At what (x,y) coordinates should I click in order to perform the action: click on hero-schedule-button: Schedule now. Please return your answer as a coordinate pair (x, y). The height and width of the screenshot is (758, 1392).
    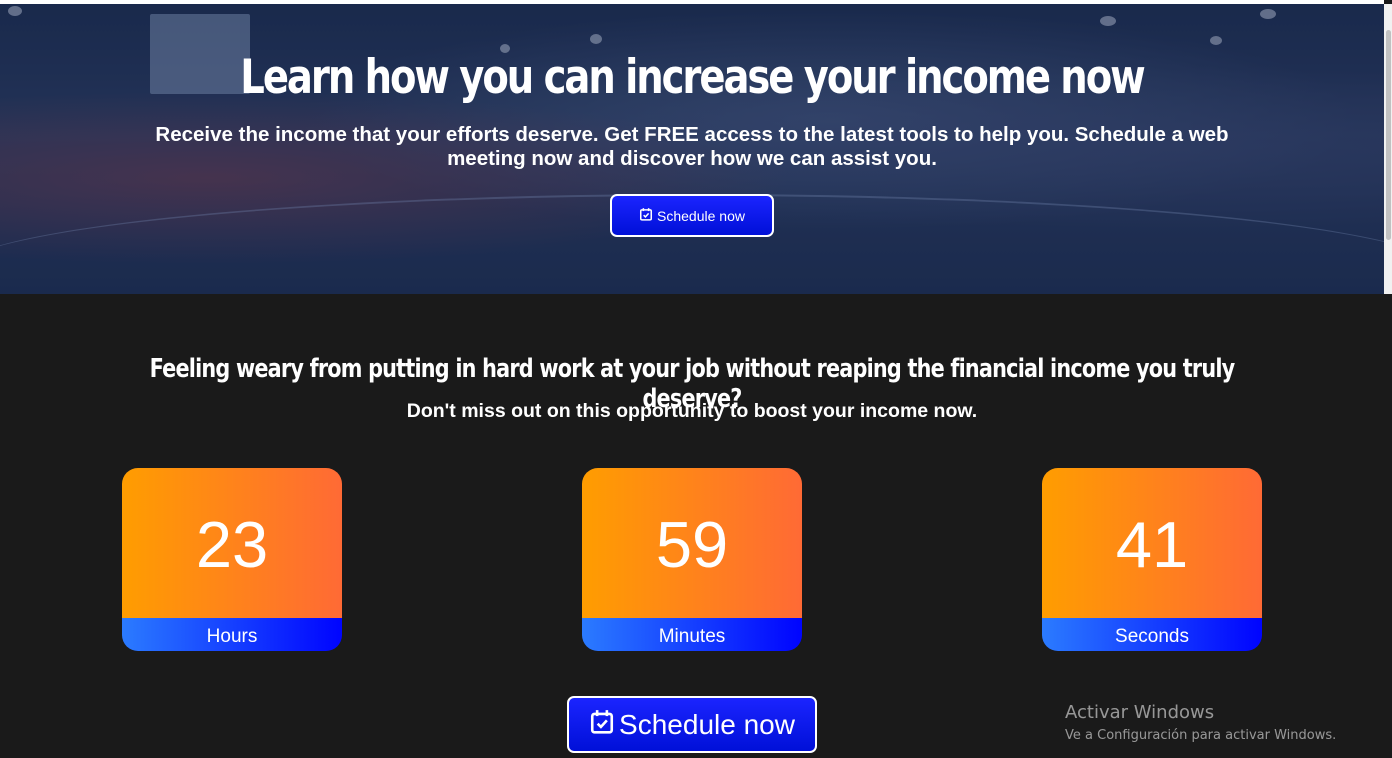
    Looking at the image, I should click on (692, 215).